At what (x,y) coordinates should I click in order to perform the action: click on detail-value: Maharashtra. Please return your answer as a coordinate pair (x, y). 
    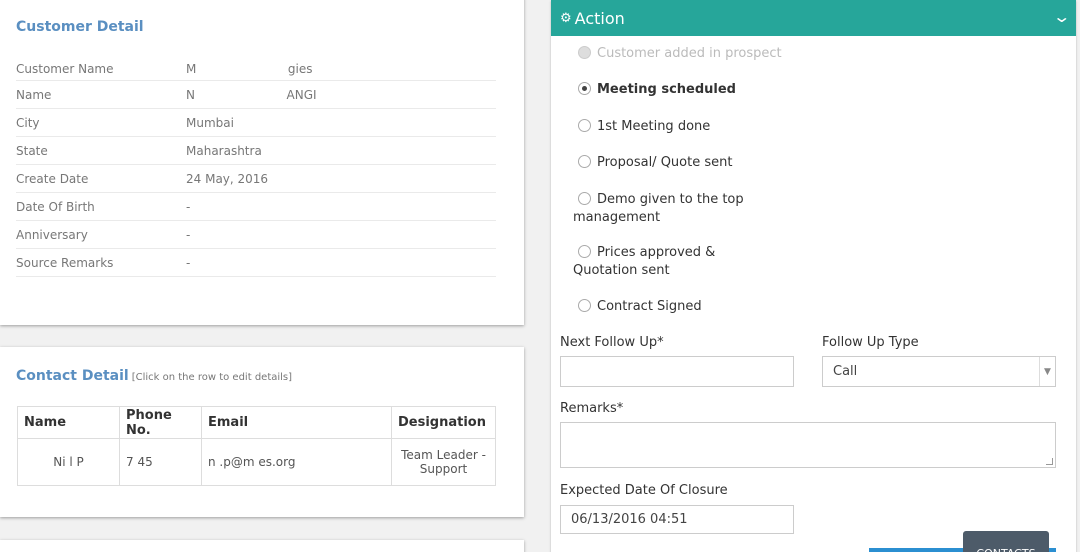
    Looking at the image, I should click on (224, 150).